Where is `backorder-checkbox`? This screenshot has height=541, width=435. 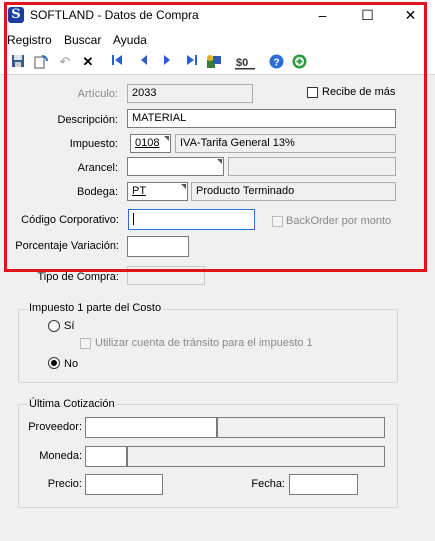 backorder-checkbox is located at coordinates (277, 221).